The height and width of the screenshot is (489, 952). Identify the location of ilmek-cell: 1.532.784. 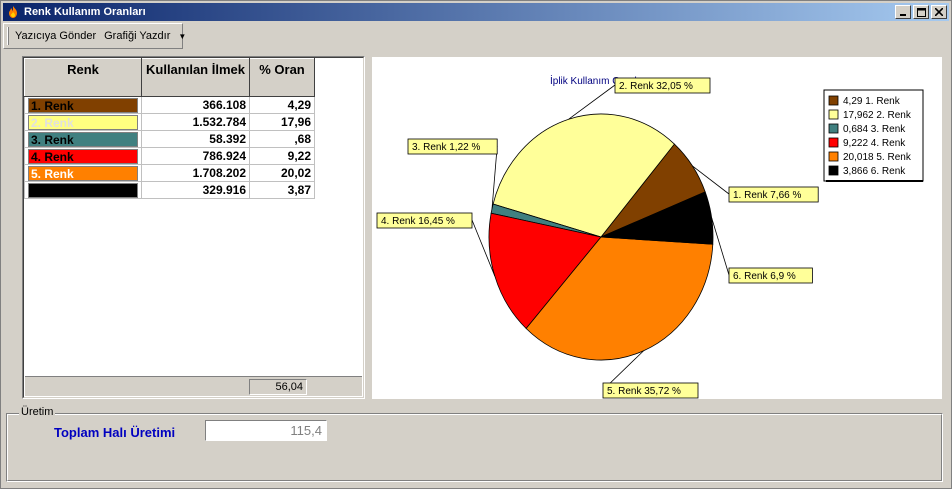
(195, 122).